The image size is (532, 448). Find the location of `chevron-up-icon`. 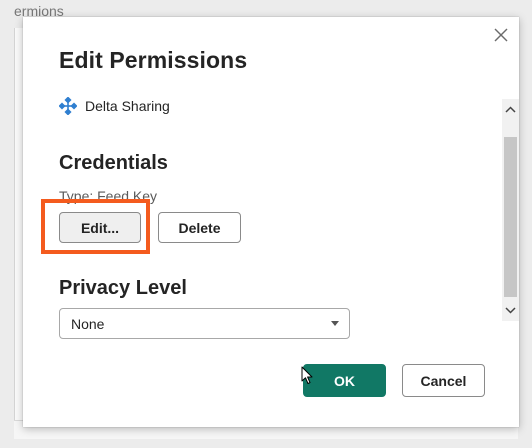

chevron-up-icon is located at coordinates (510, 109).